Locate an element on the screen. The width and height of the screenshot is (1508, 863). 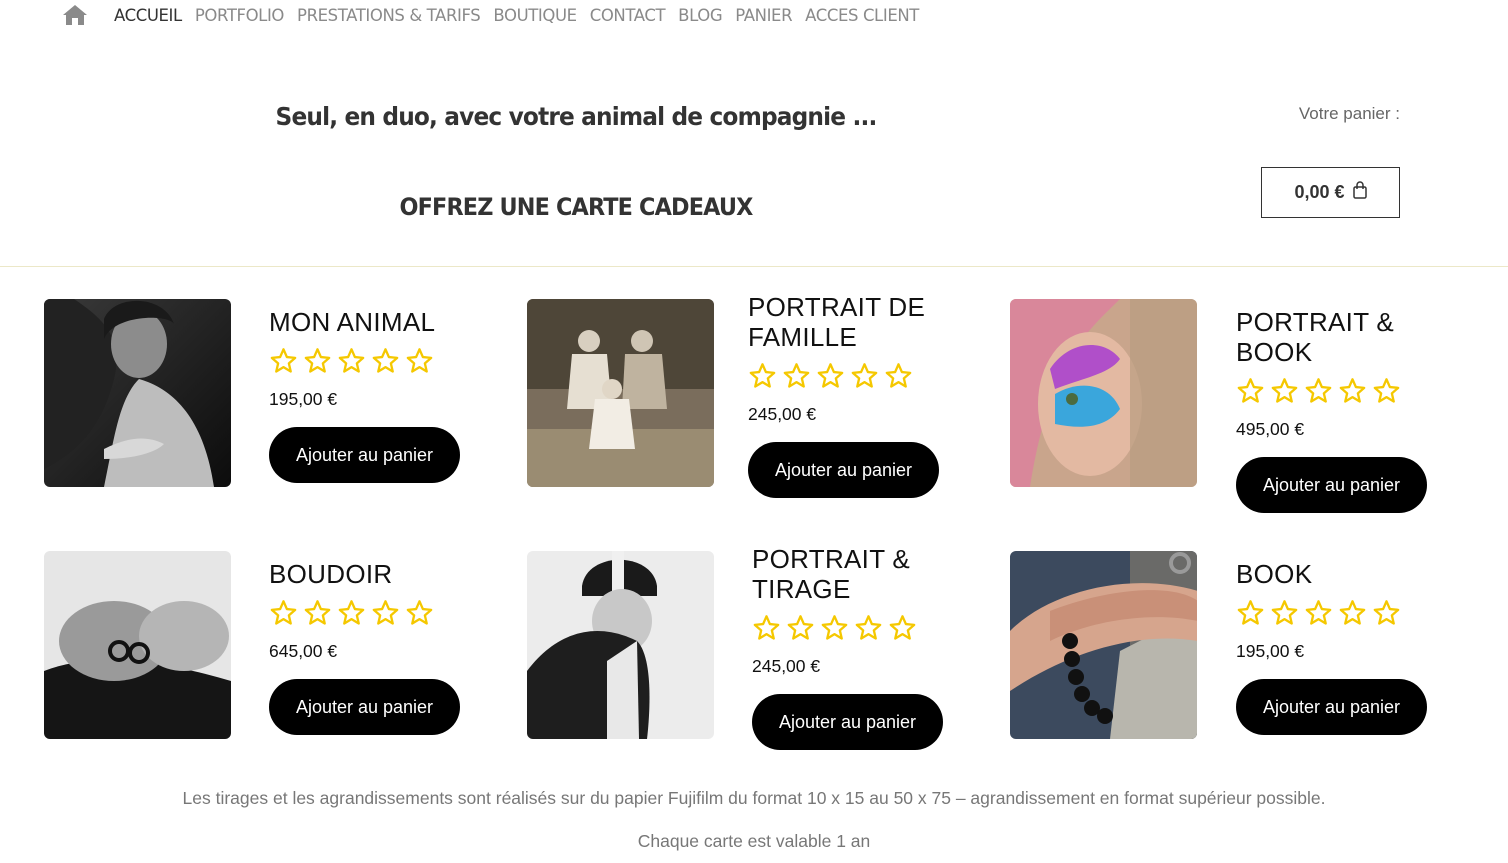
product-title: MON ANIMAL is located at coordinates (389, 322).